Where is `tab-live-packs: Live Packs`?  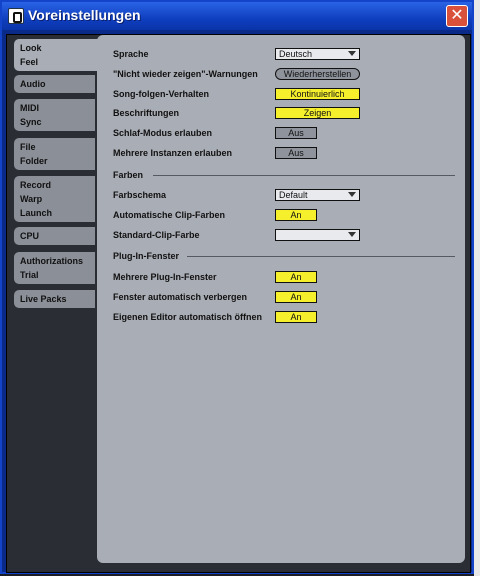 tab-live-packs: Live Packs is located at coordinates (54, 299).